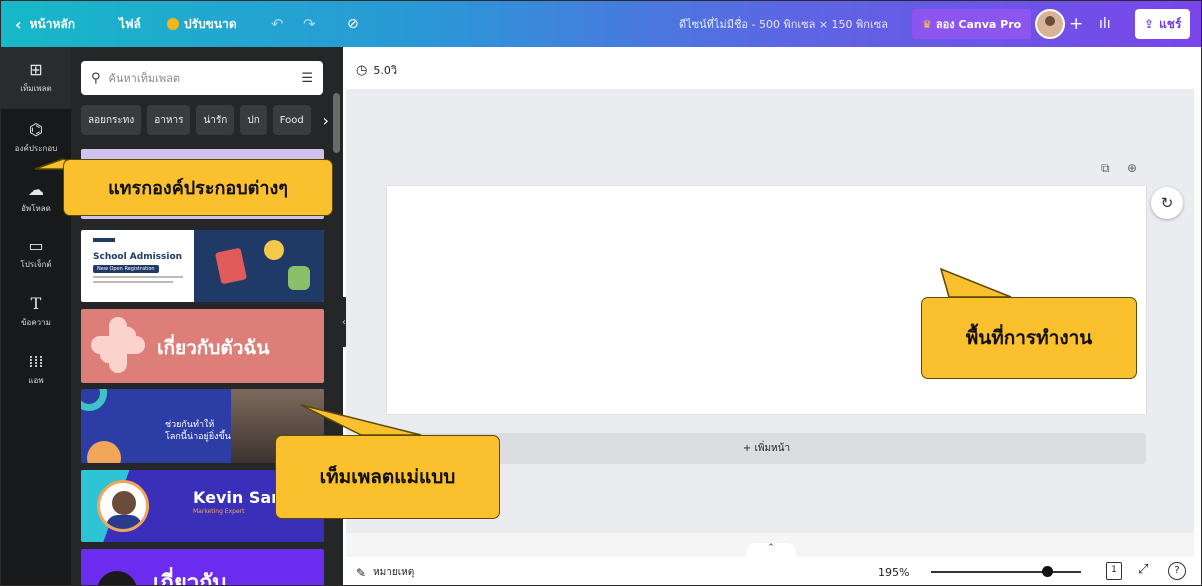  I want to click on elements-icon: ⌬, so click(36, 129).